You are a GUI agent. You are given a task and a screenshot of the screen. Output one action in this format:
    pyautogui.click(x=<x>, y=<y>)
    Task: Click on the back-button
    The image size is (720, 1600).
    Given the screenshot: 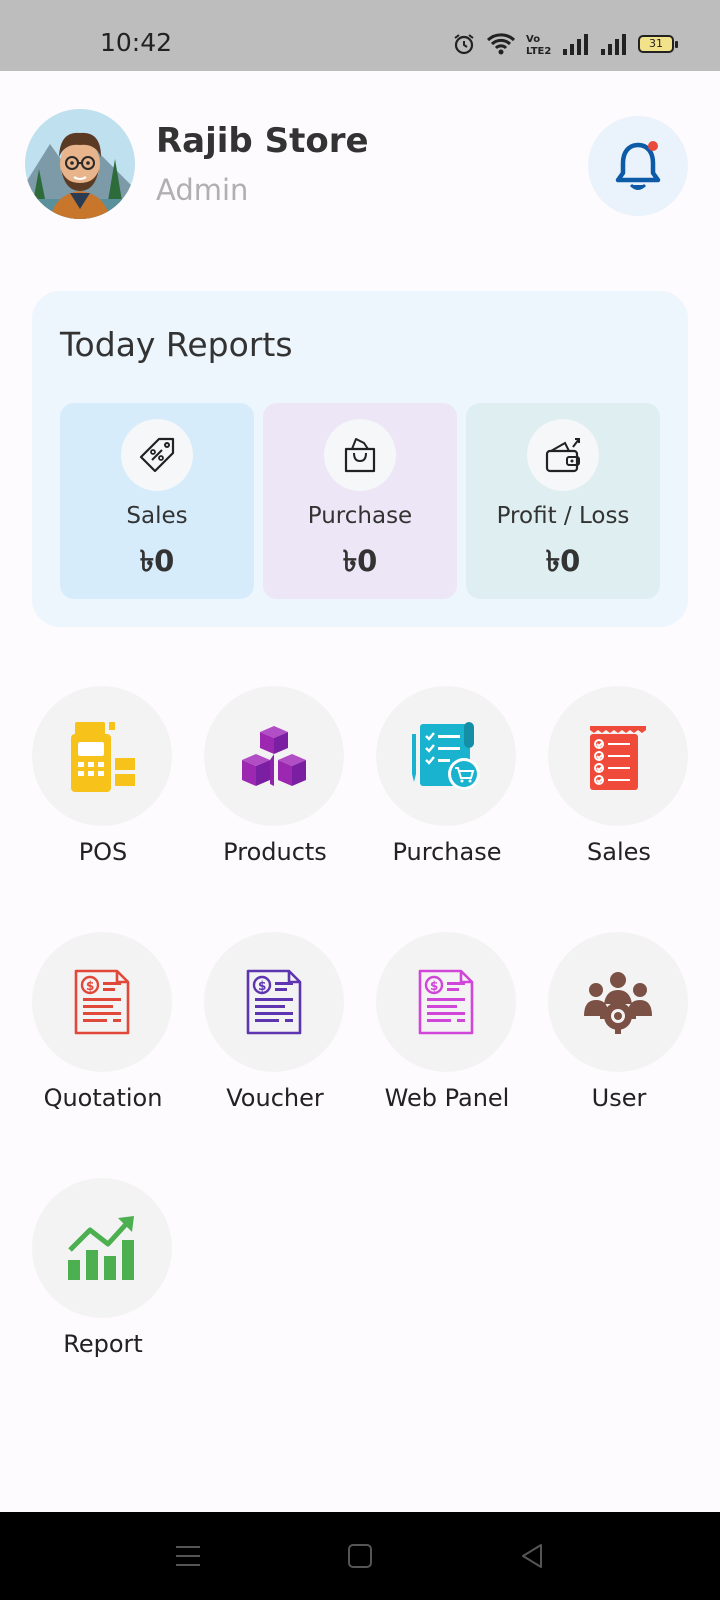 What is the action you would take?
    pyautogui.click(x=532, y=1556)
    